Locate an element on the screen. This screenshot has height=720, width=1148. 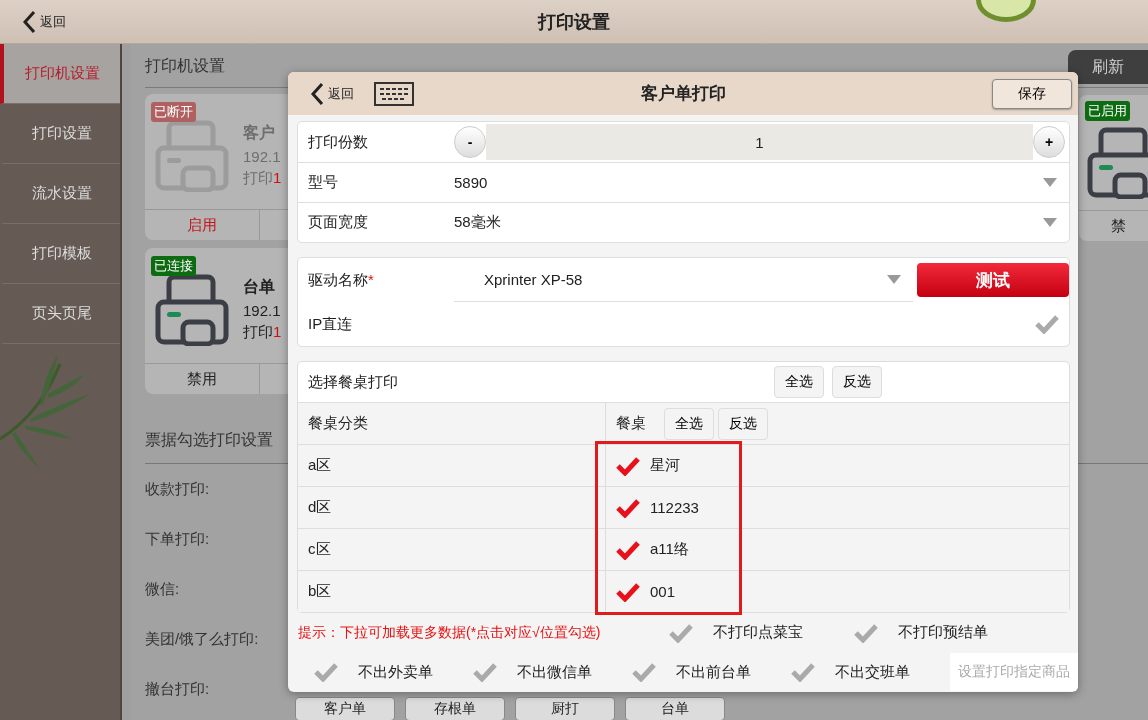
table-cell: d区 is located at coordinates (320, 508).